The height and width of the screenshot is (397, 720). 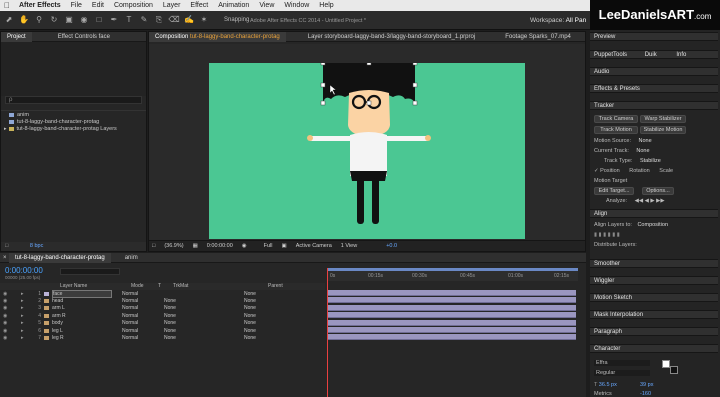 I want to click on layer-name: arm R, so click(x=82, y=316).